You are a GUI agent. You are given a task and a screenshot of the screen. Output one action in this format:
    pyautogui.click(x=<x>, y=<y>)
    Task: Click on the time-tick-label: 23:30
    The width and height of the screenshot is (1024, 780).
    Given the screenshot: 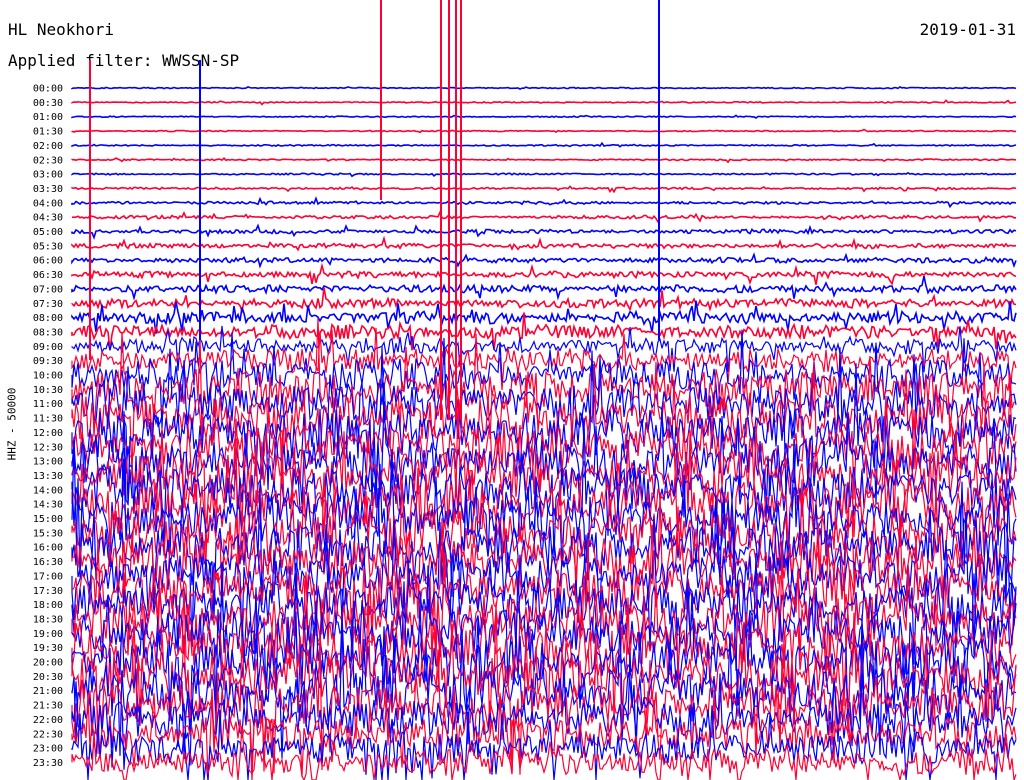 What is the action you would take?
    pyautogui.click(x=48, y=763)
    